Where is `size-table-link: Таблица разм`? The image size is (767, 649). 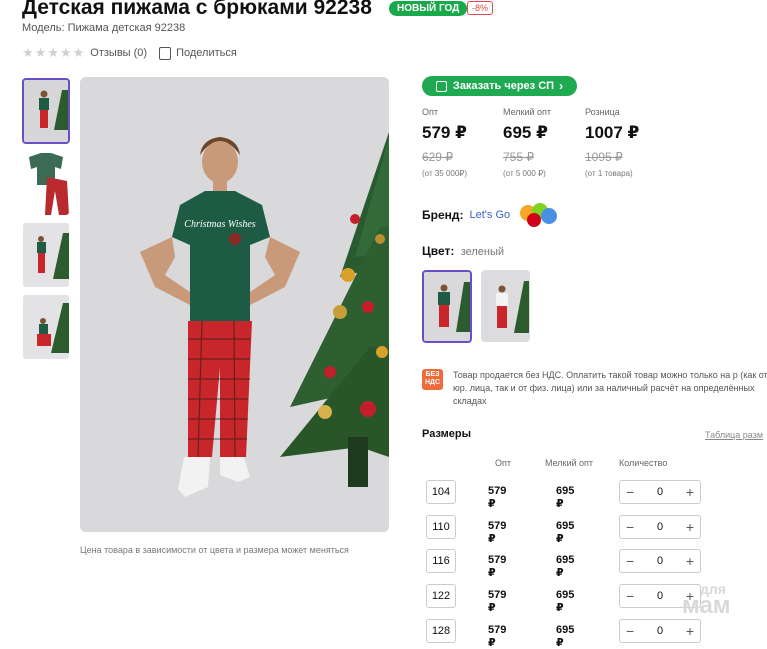
size-table-link: Таблица разм is located at coordinates (734, 435).